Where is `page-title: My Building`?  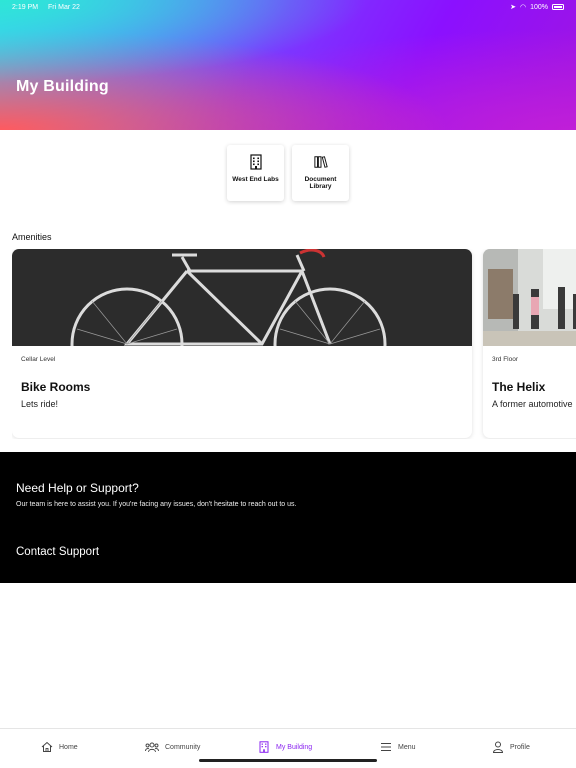
page-title: My Building is located at coordinates (62, 86).